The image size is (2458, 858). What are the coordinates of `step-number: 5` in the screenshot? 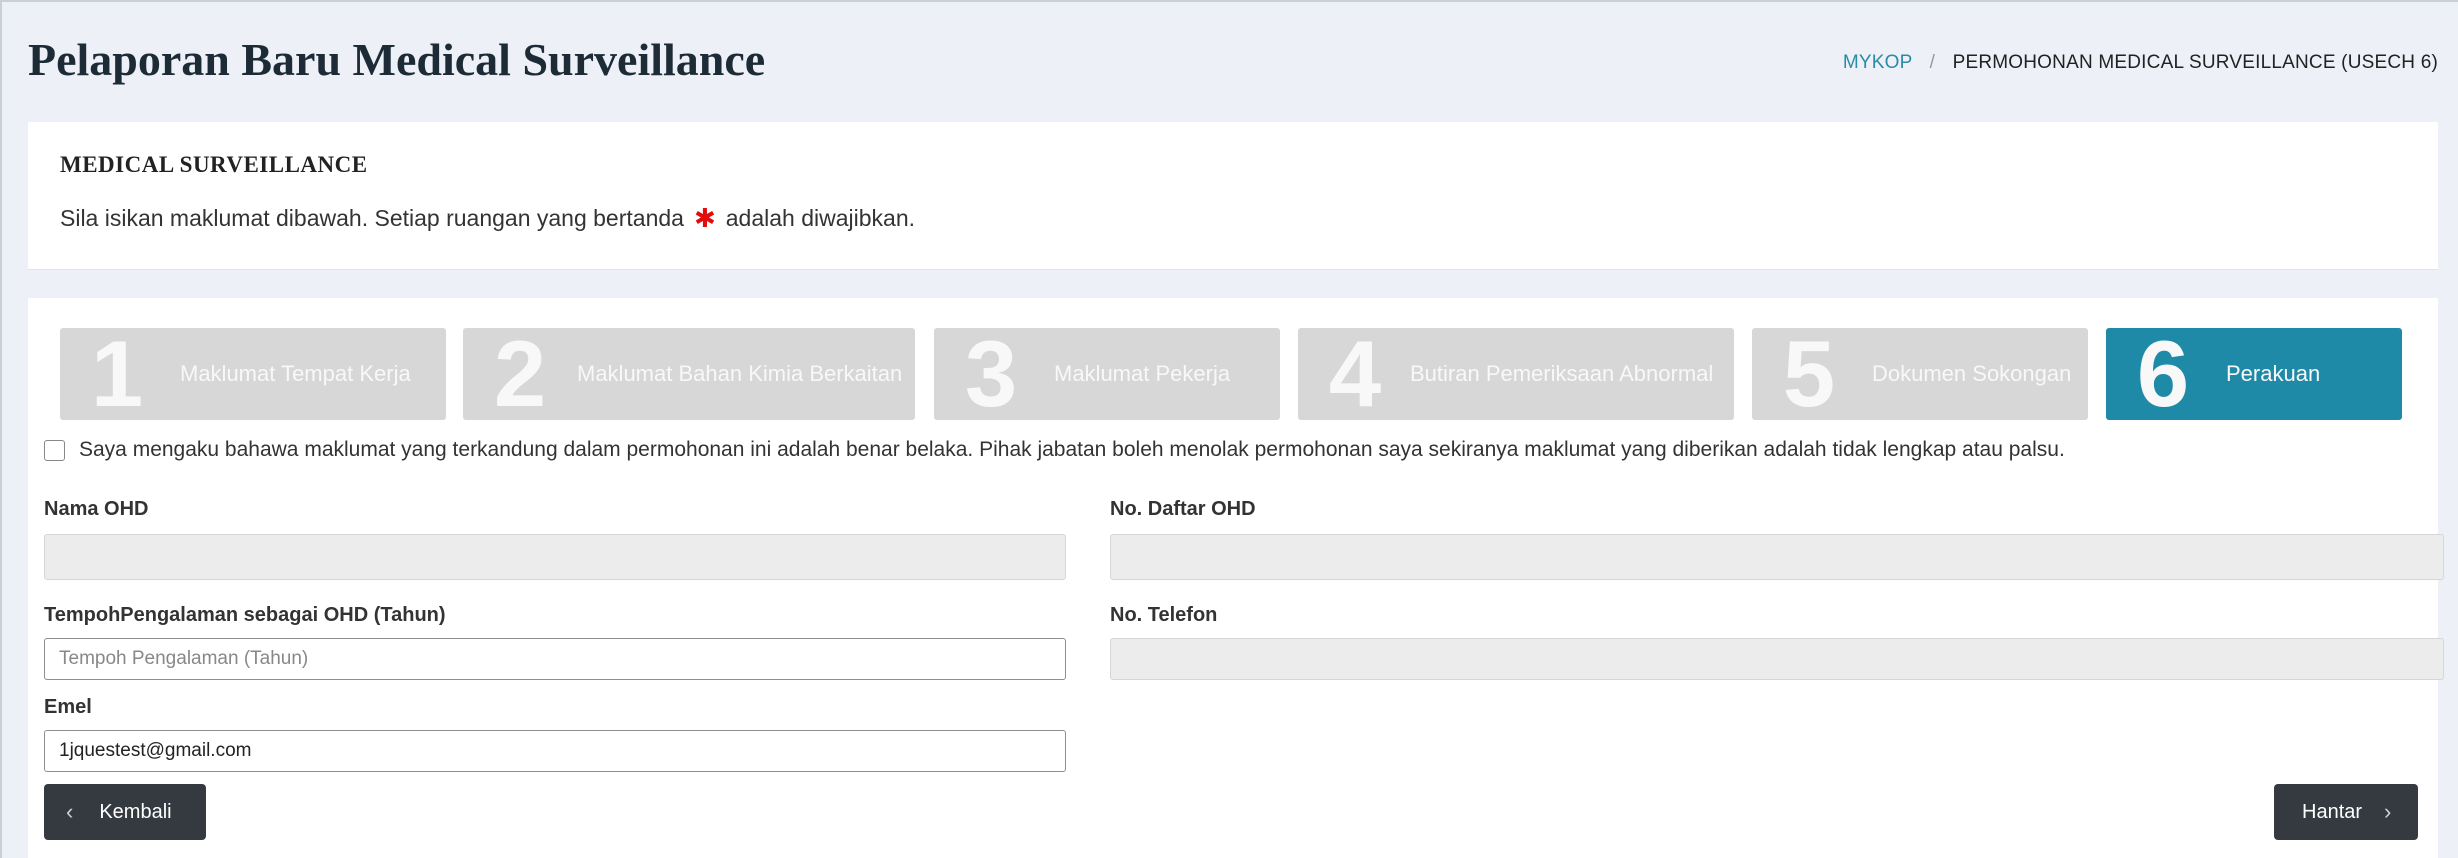 It's located at (1809, 373).